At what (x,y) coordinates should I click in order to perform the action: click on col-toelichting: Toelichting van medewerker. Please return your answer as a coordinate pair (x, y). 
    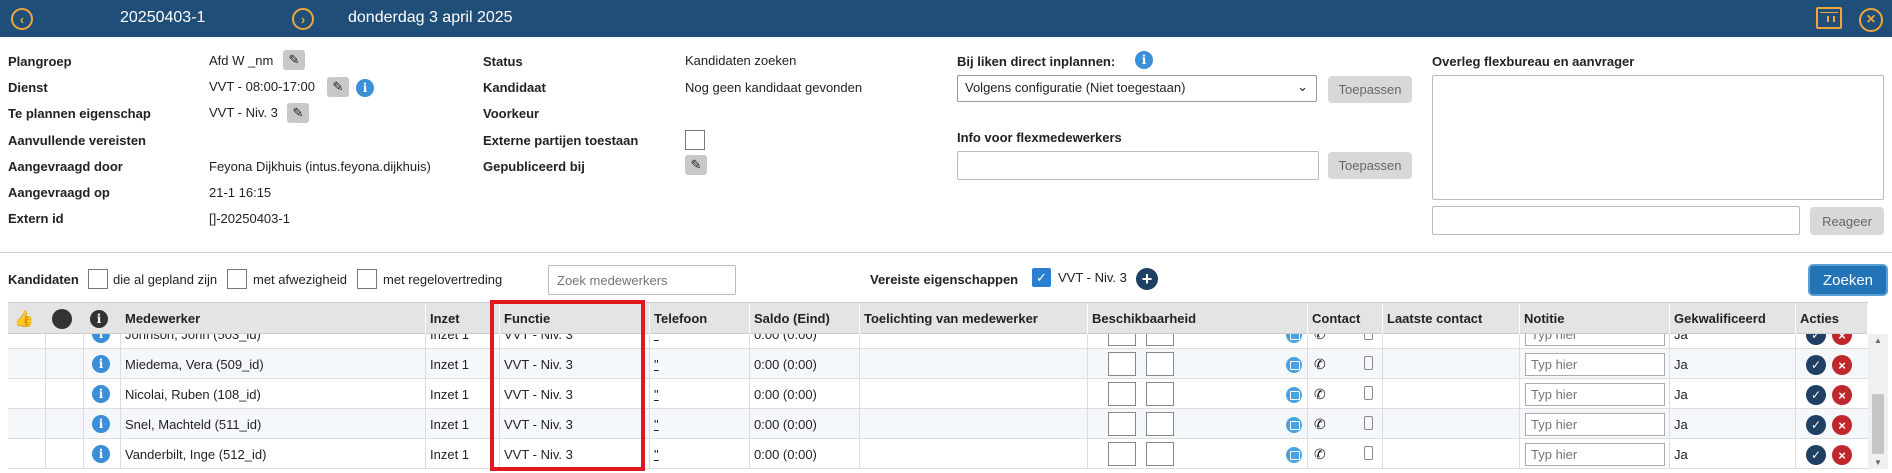
    Looking at the image, I should click on (974, 318).